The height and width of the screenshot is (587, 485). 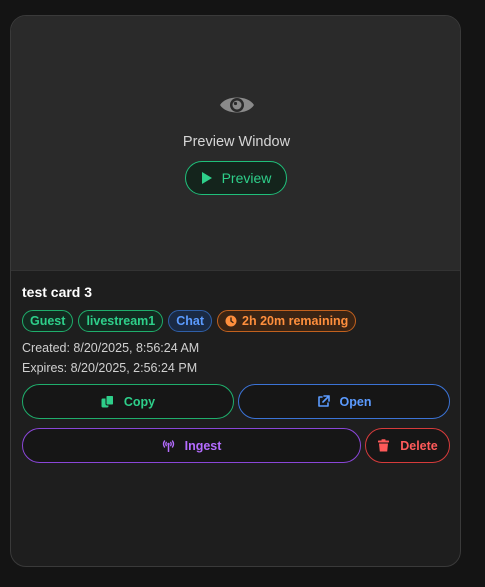 I want to click on ingest-button-label: Ingest, so click(x=203, y=445).